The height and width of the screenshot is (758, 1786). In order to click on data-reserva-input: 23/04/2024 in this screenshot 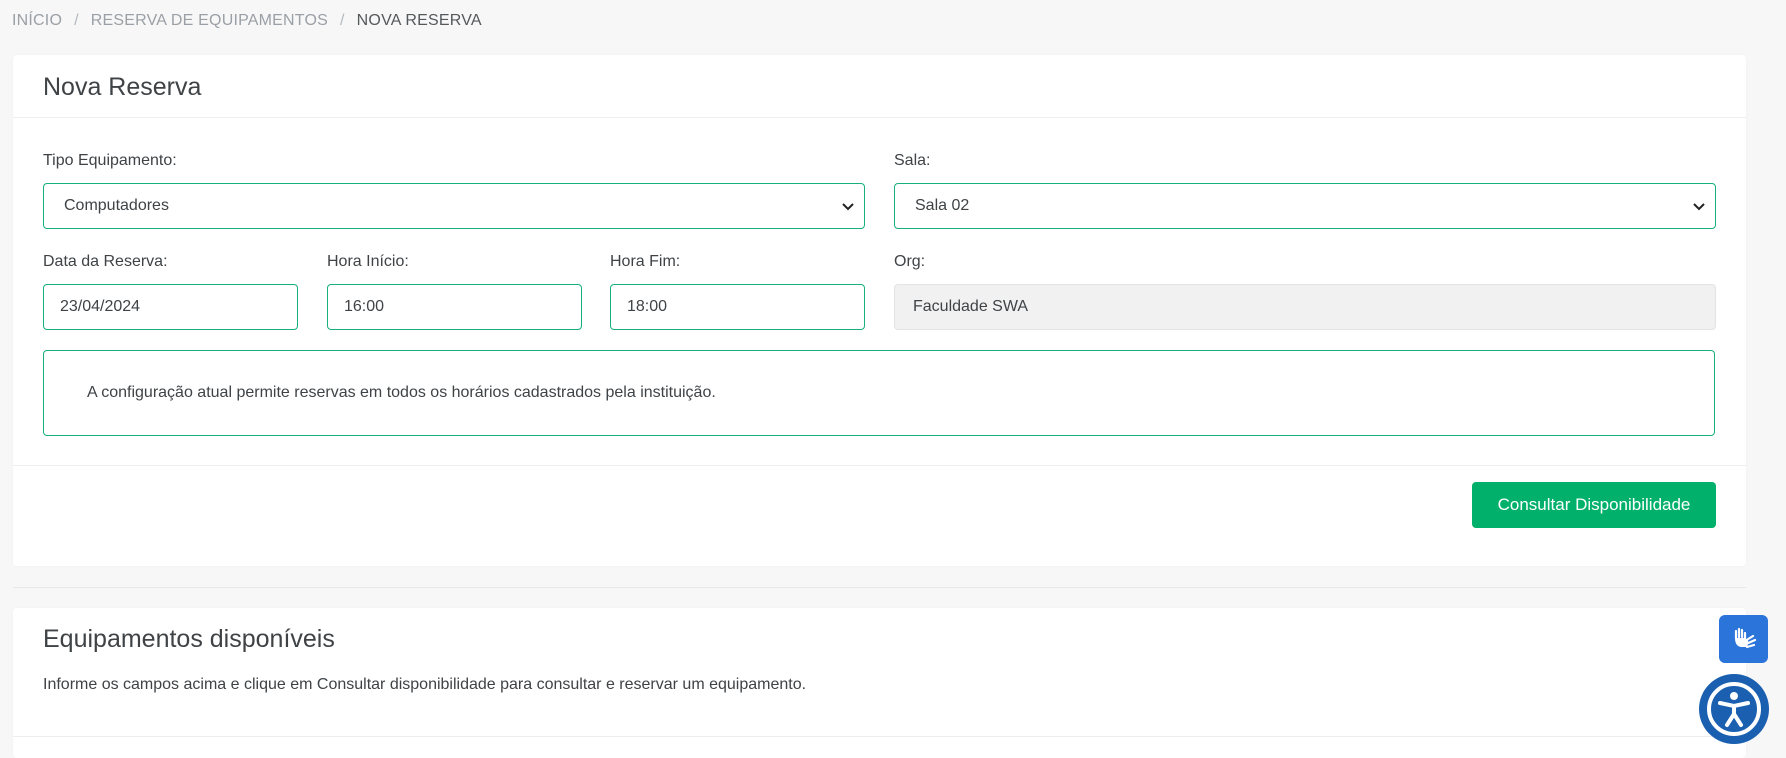, I will do `click(170, 307)`.